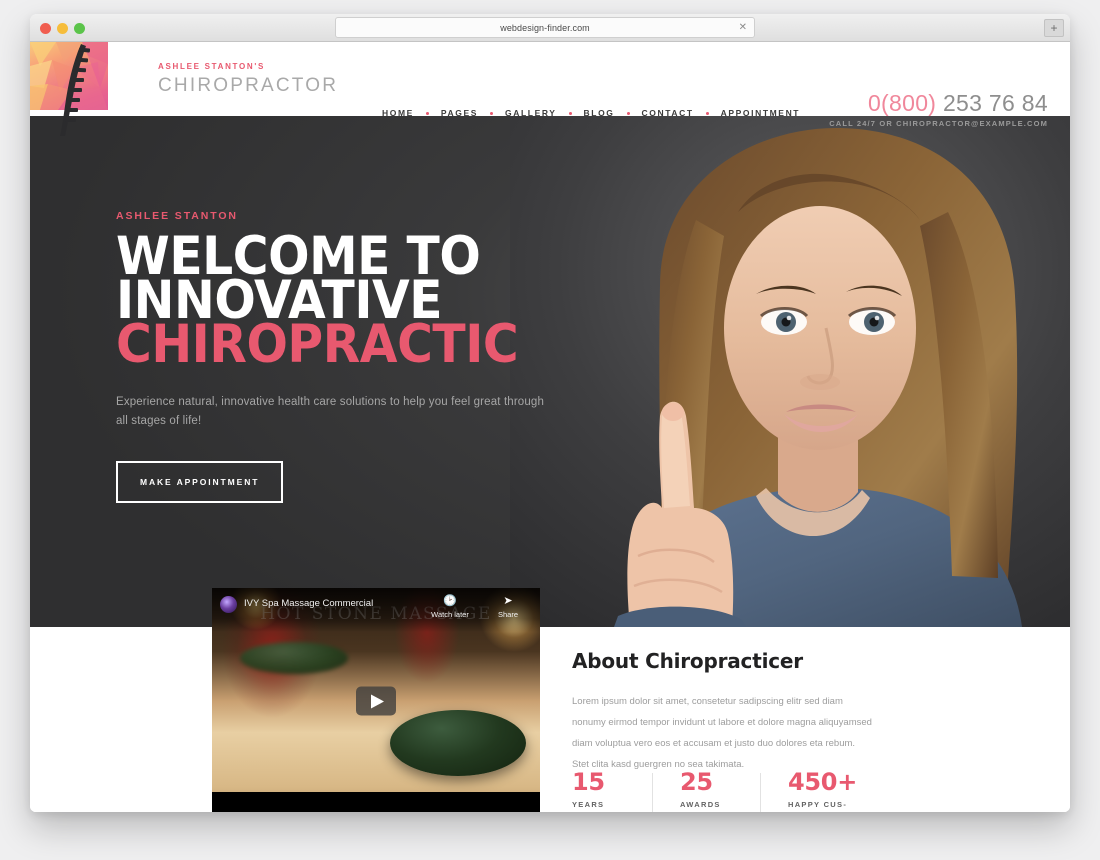 This screenshot has width=1100, height=860. I want to click on stat-item: 450+ HAPPY CUS-TOMERS, so click(816, 790).